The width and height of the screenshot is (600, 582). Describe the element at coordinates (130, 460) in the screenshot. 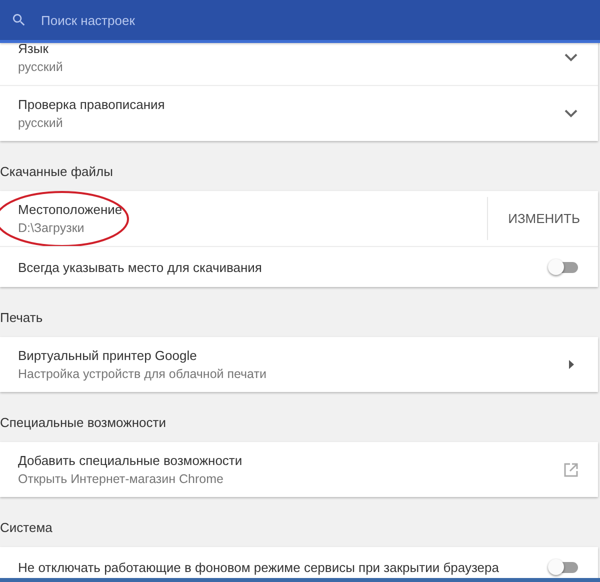

I see `setting-title: Добавить специальные возможности` at that location.